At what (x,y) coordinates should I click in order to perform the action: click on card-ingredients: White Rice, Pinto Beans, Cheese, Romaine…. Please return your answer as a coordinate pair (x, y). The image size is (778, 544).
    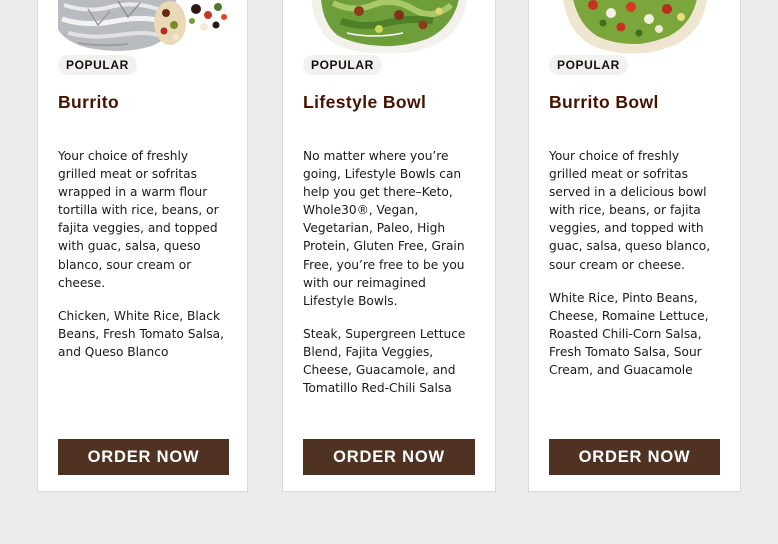
    Looking at the image, I should click on (629, 334).